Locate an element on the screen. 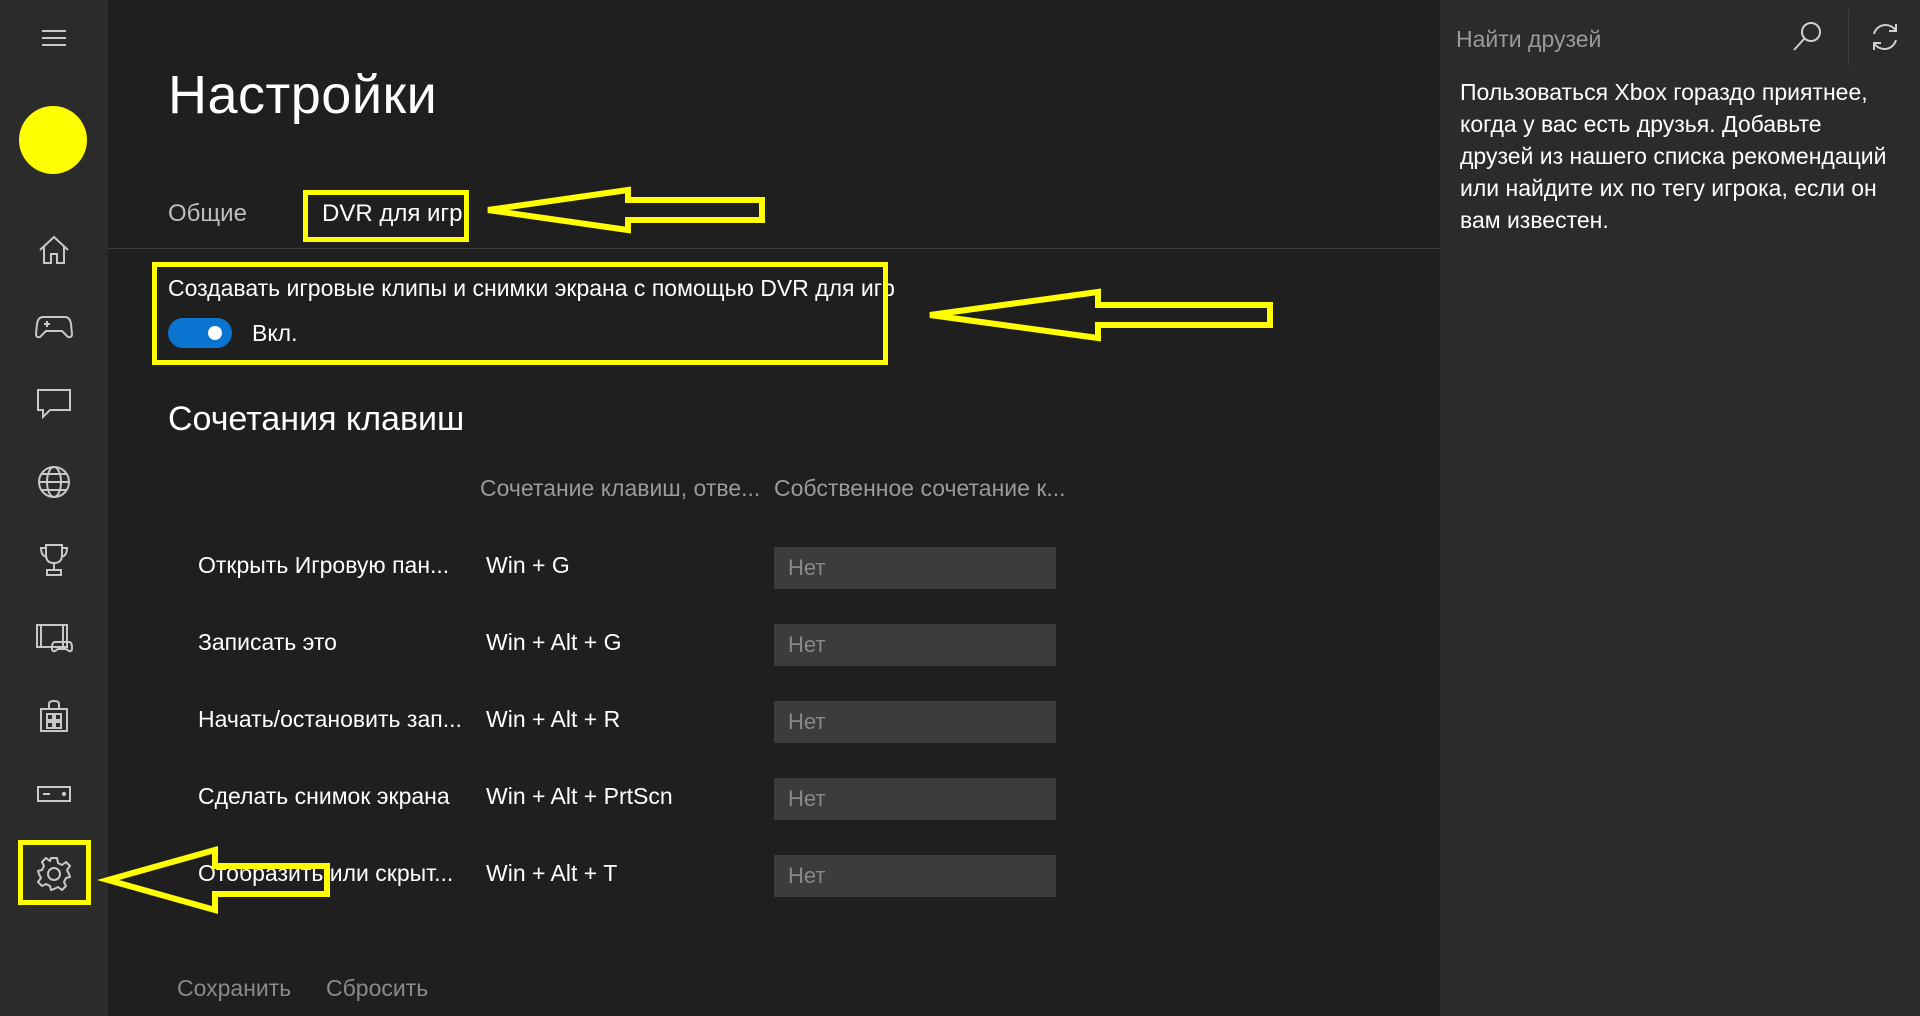 The height and width of the screenshot is (1016, 1920). shortcut-combo-take-screenshot: Win + Alt + PrtScn is located at coordinates (579, 796).